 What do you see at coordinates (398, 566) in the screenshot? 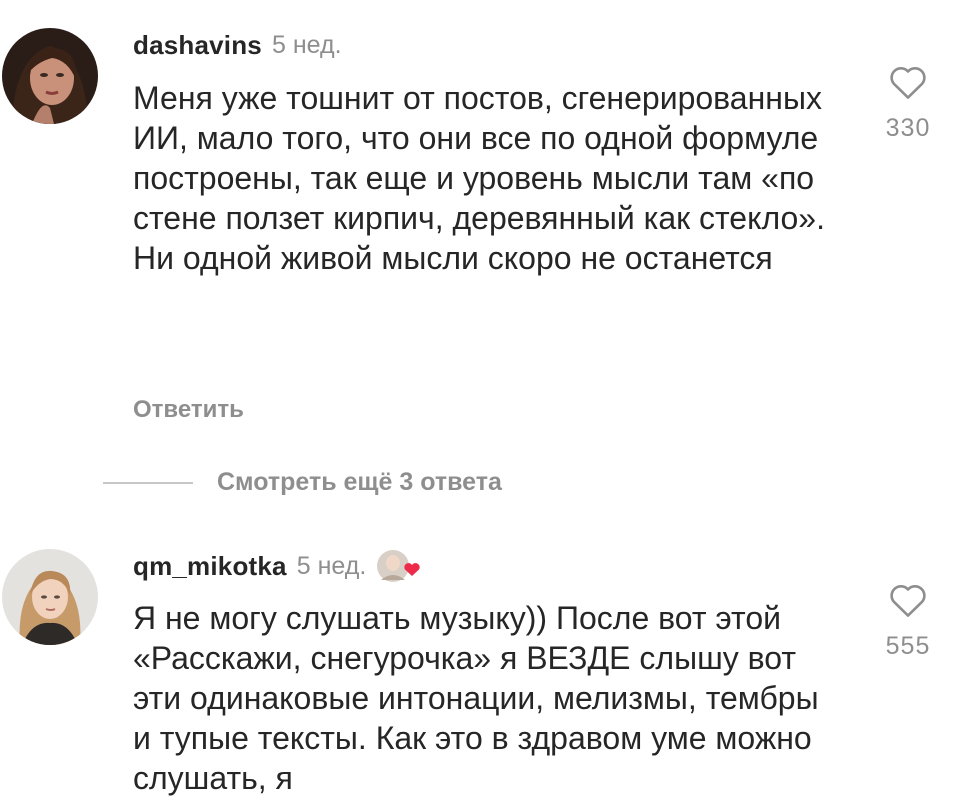
I see `author-liked-heart-icon` at bounding box center [398, 566].